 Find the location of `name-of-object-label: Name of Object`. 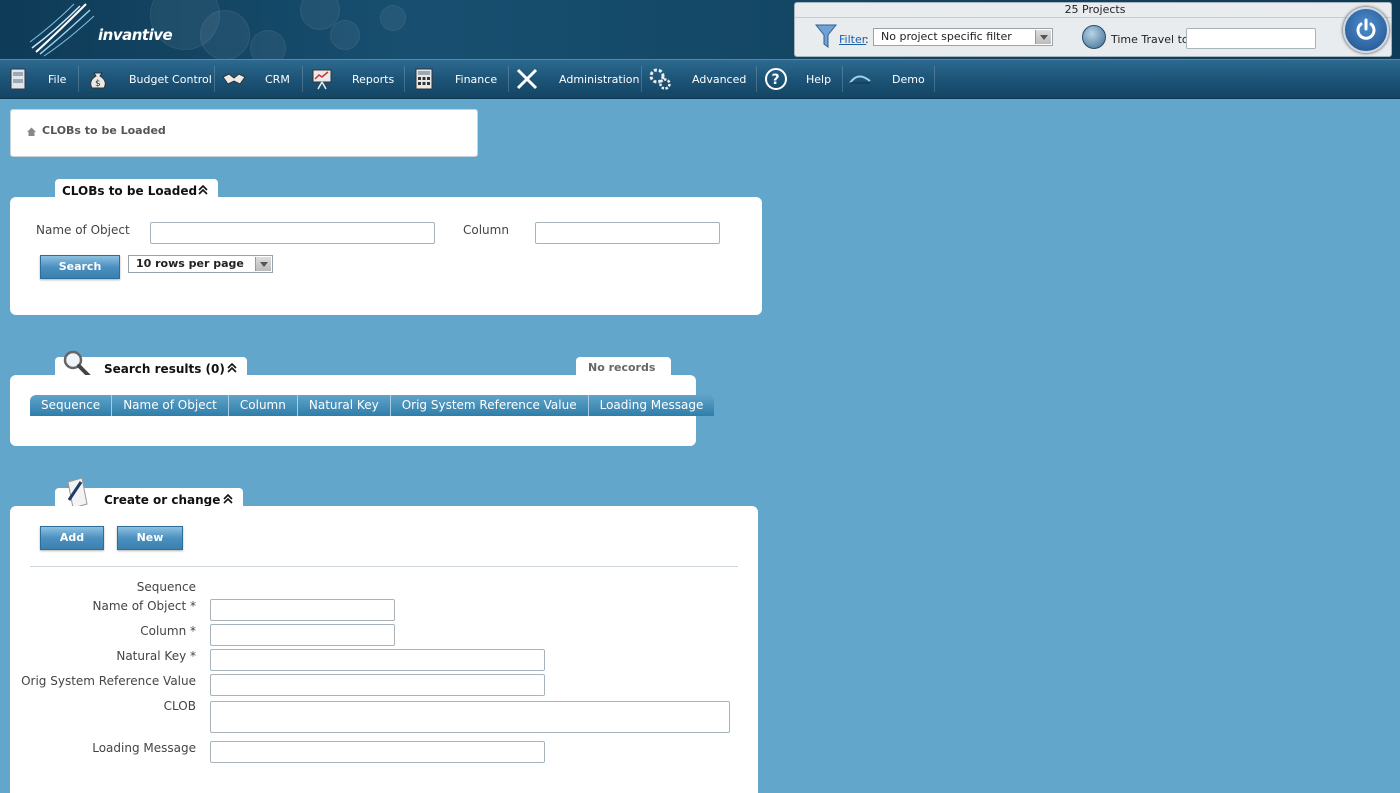

name-of-object-label: Name of Object is located at coordinates (83, 230).